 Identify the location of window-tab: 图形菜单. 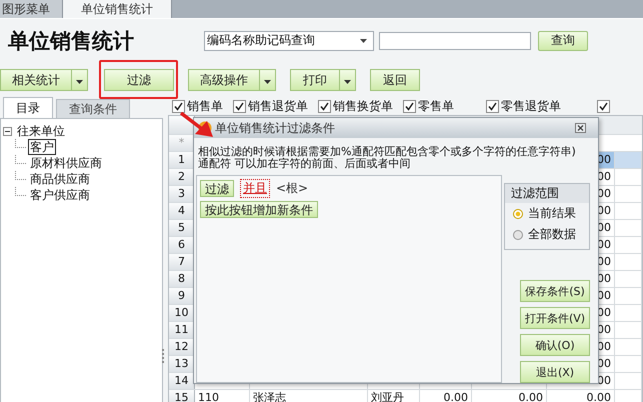
(31, 9).